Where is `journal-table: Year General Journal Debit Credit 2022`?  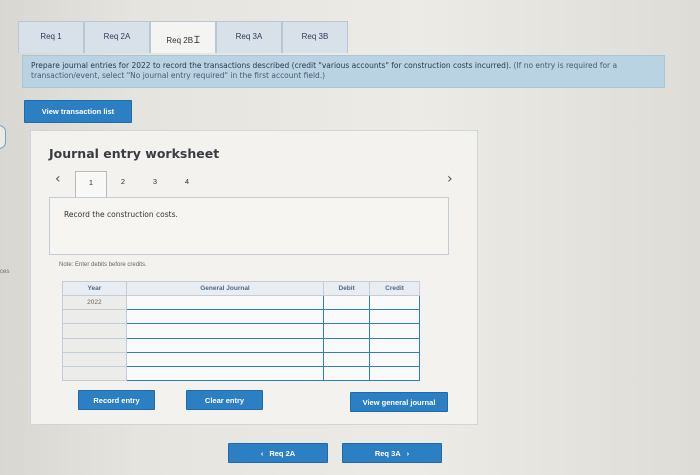 journal-table: Year General Journal Debit Credit 2022 is located at coordinates (241, 331).